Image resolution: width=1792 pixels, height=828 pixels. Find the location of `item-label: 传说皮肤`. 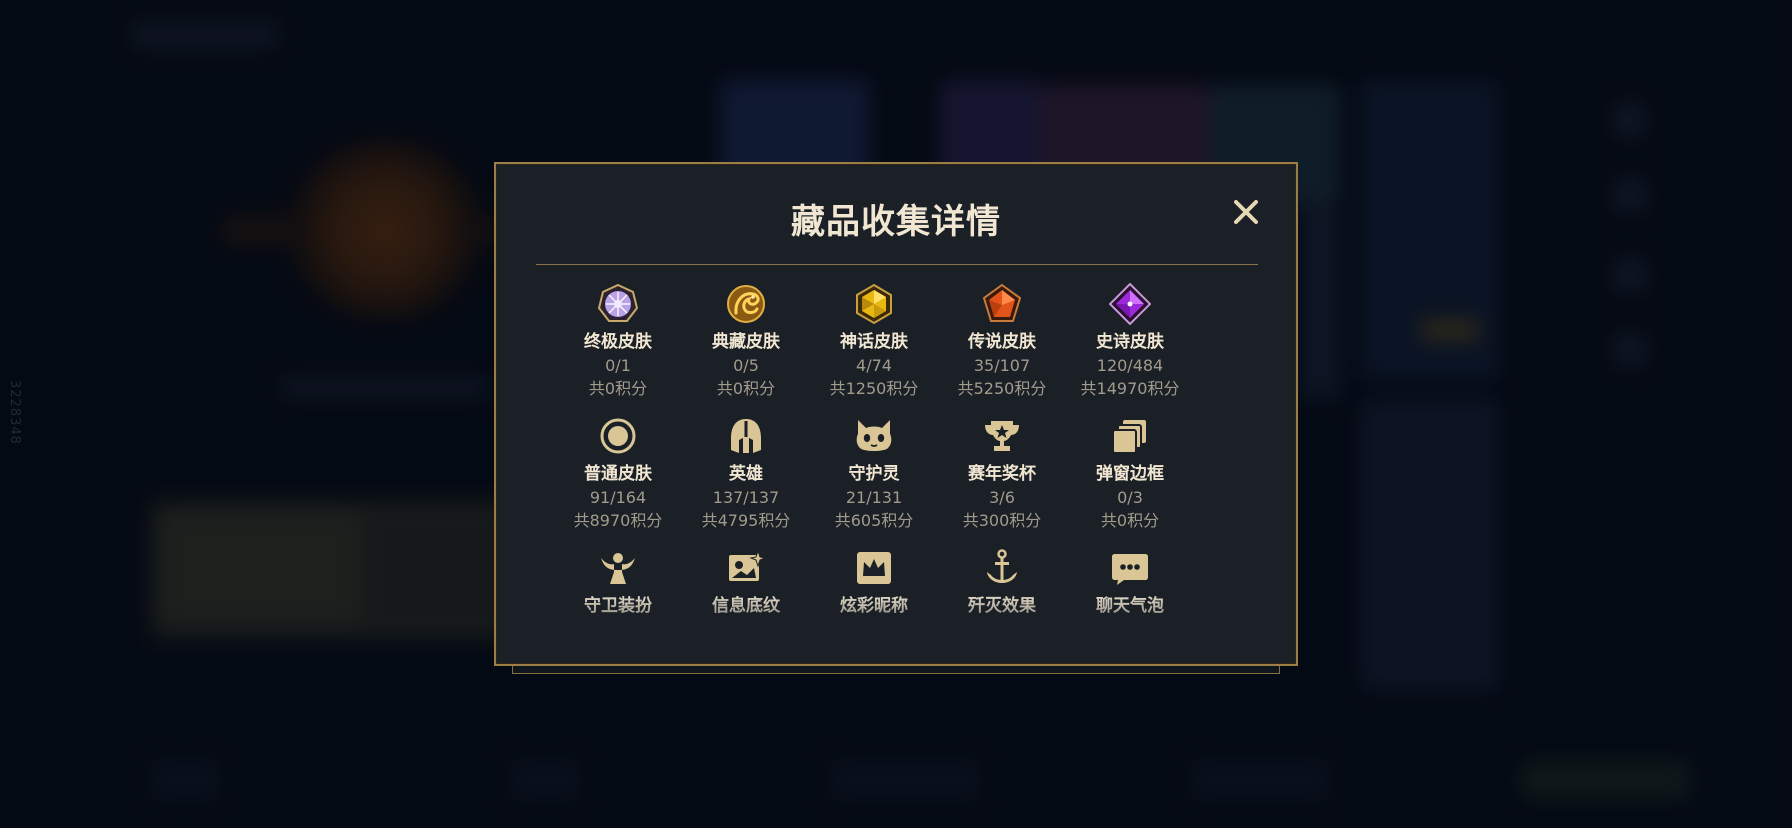

item-label: 传说皮肤 is located at coordinates (1002, 342).